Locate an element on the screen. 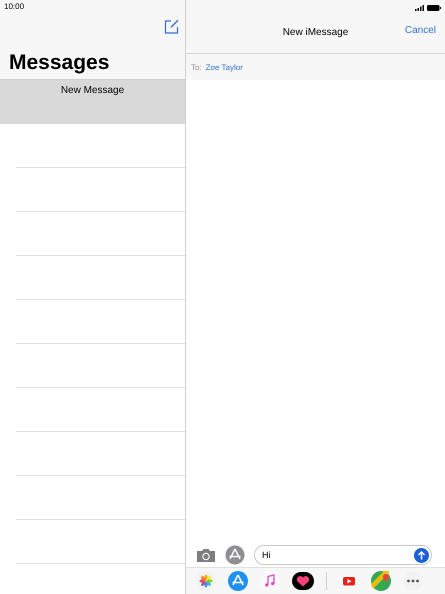 This screenshot has width=445, height=594. map-icon is located at coordinates (381, 581).